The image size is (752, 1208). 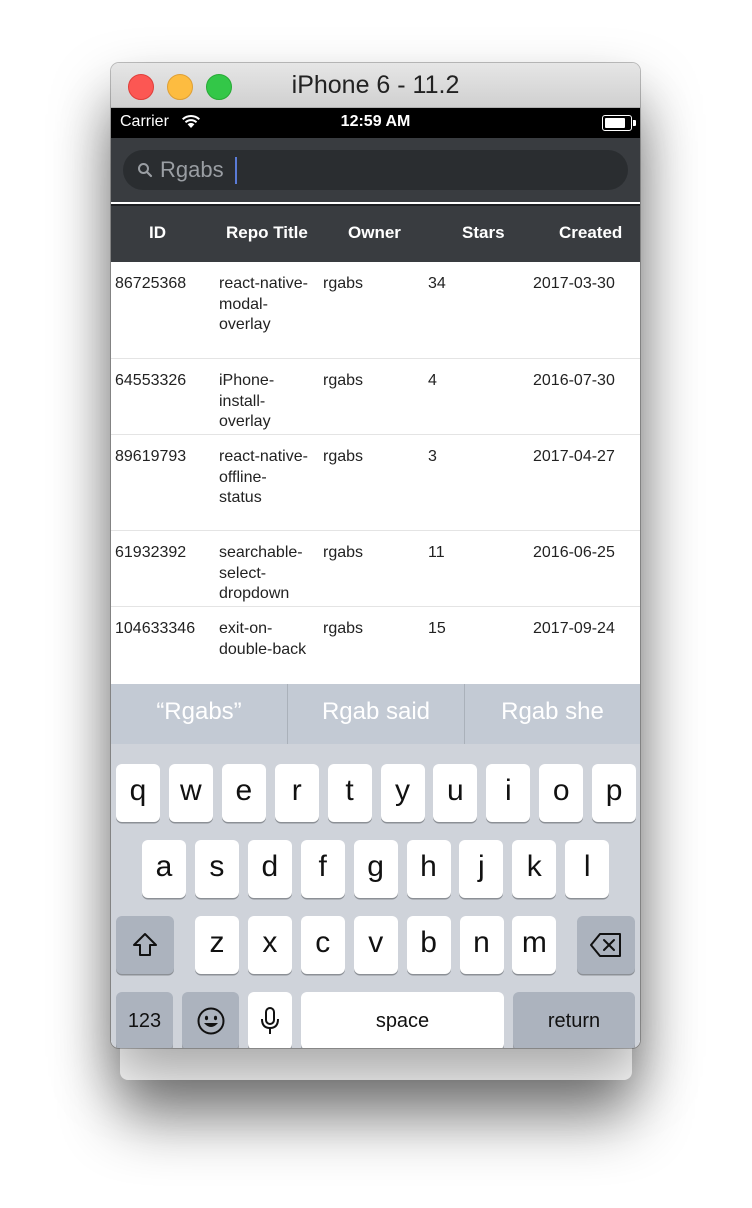 What do you see at coordinates (590, 233) in the screenshot?
I see `column-header-created: Created` at bounding box center [590, 233].